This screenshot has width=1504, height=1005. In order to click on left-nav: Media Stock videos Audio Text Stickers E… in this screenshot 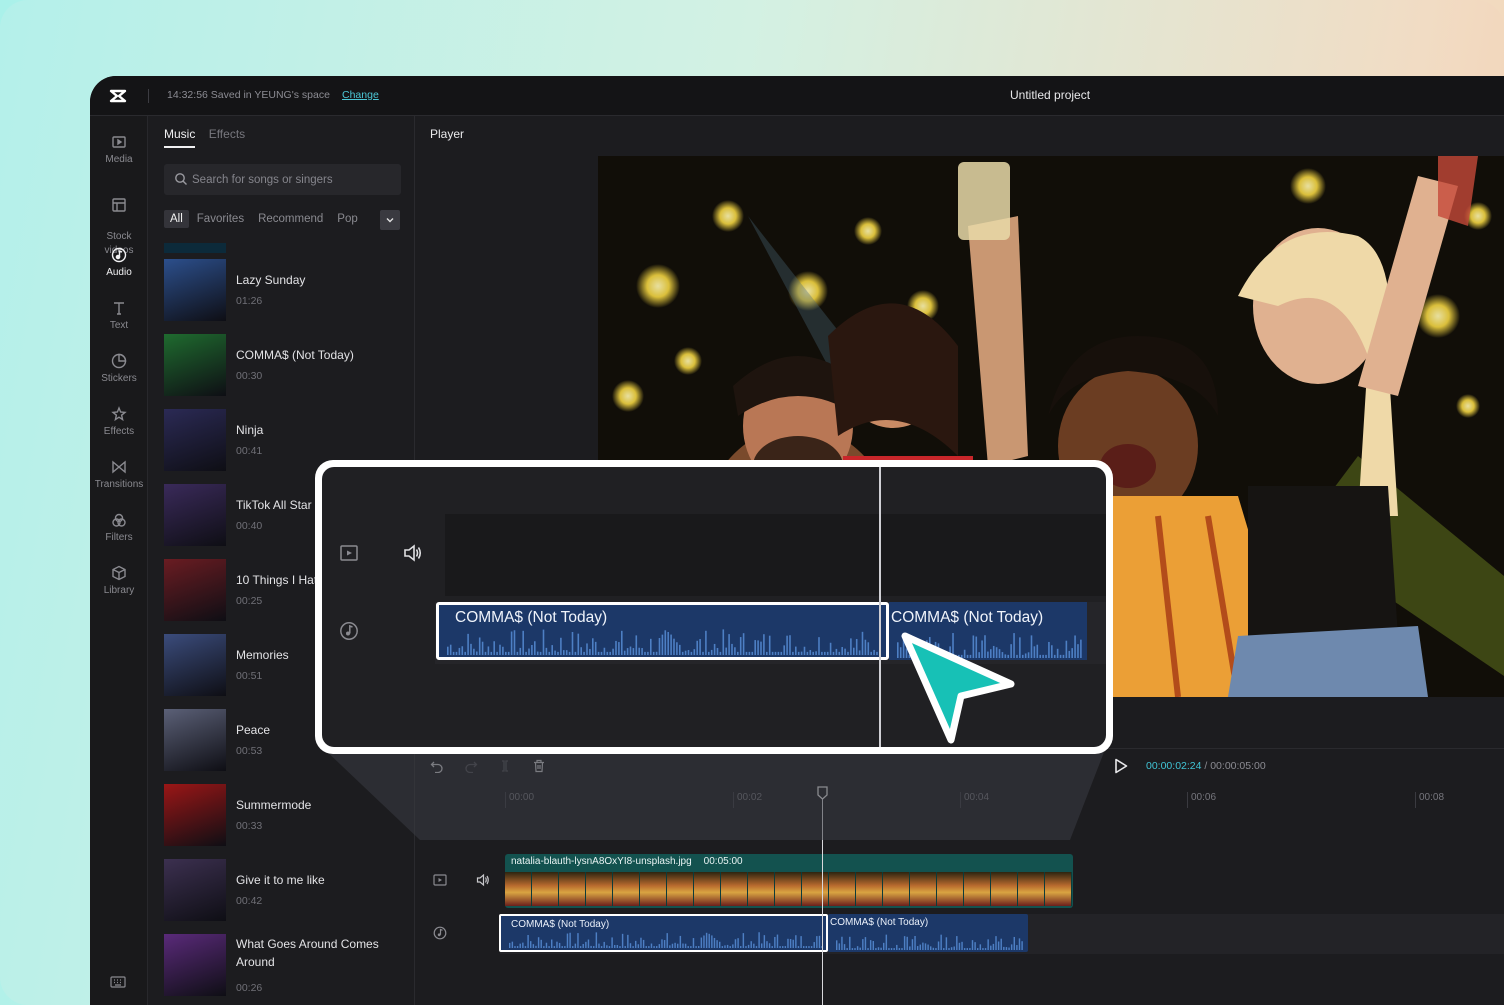, I will do `click(119, 560)`.